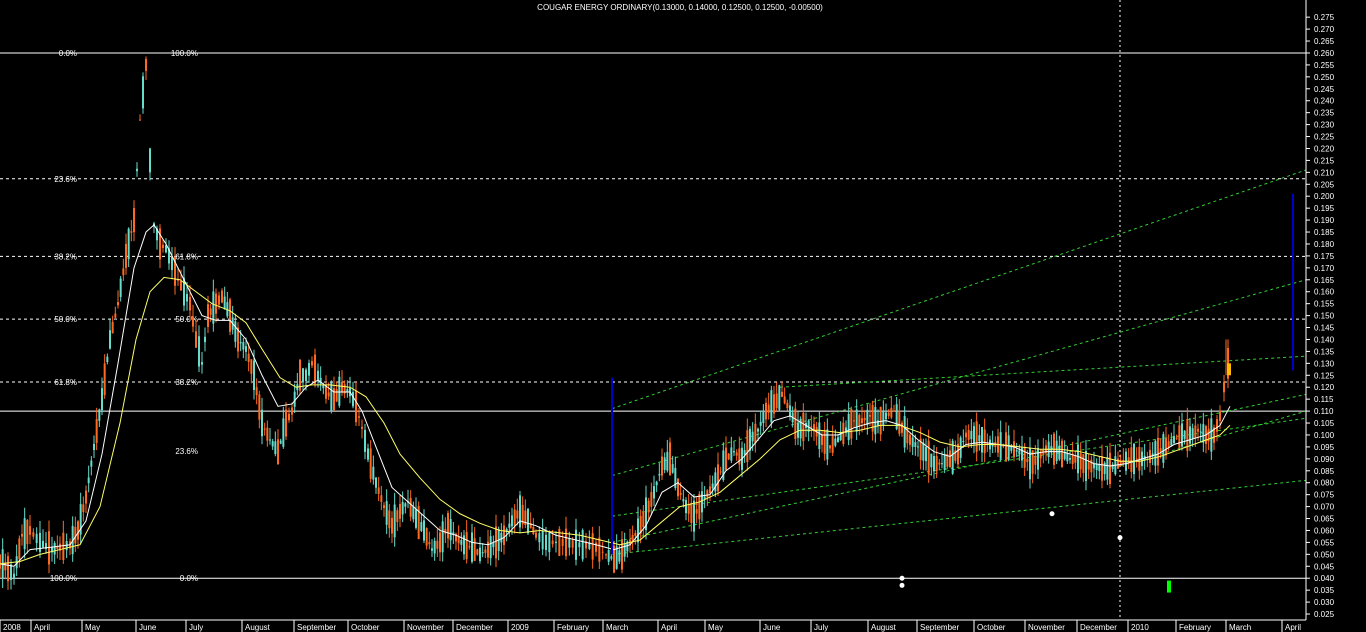 The height and width of the screenshot is (632, 1366). Describe the element at coordinates (186, 256) in the screenshot. I see `fib-inner-label: 61.8%` at that location.